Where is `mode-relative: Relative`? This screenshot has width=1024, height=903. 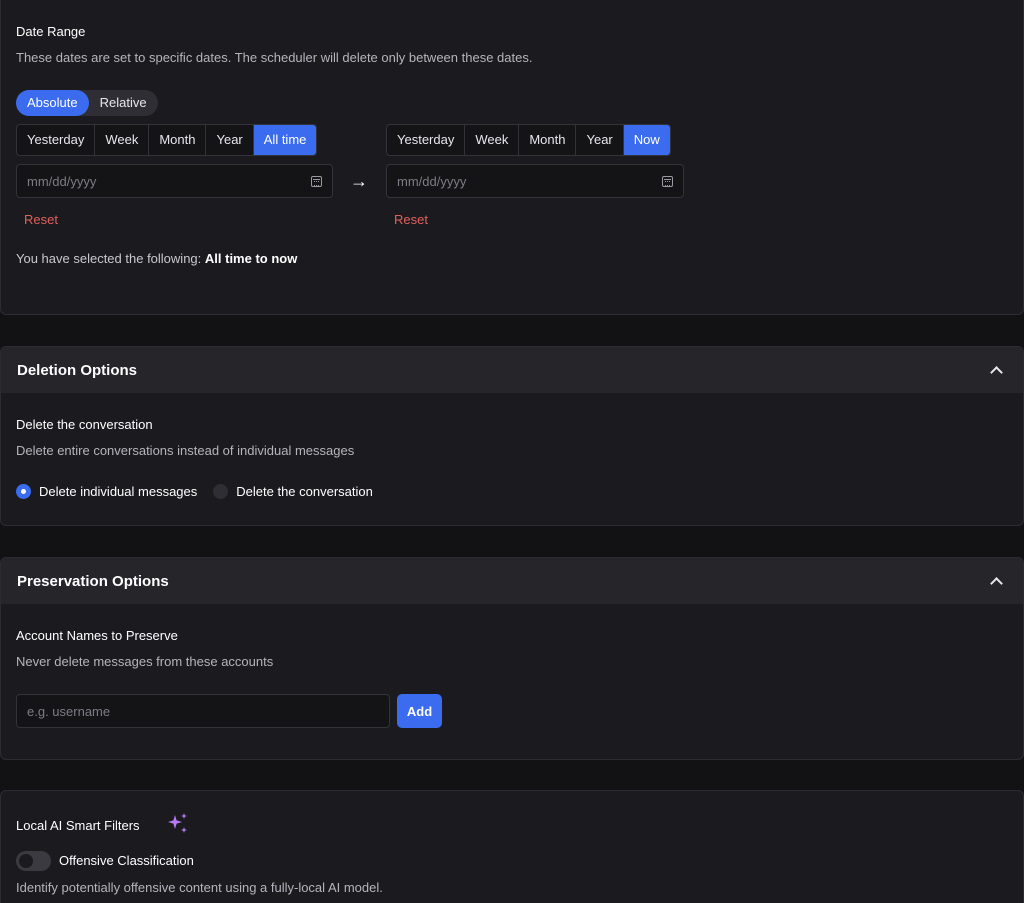
mode-relative: Relative is located at coordinates (123, 103).